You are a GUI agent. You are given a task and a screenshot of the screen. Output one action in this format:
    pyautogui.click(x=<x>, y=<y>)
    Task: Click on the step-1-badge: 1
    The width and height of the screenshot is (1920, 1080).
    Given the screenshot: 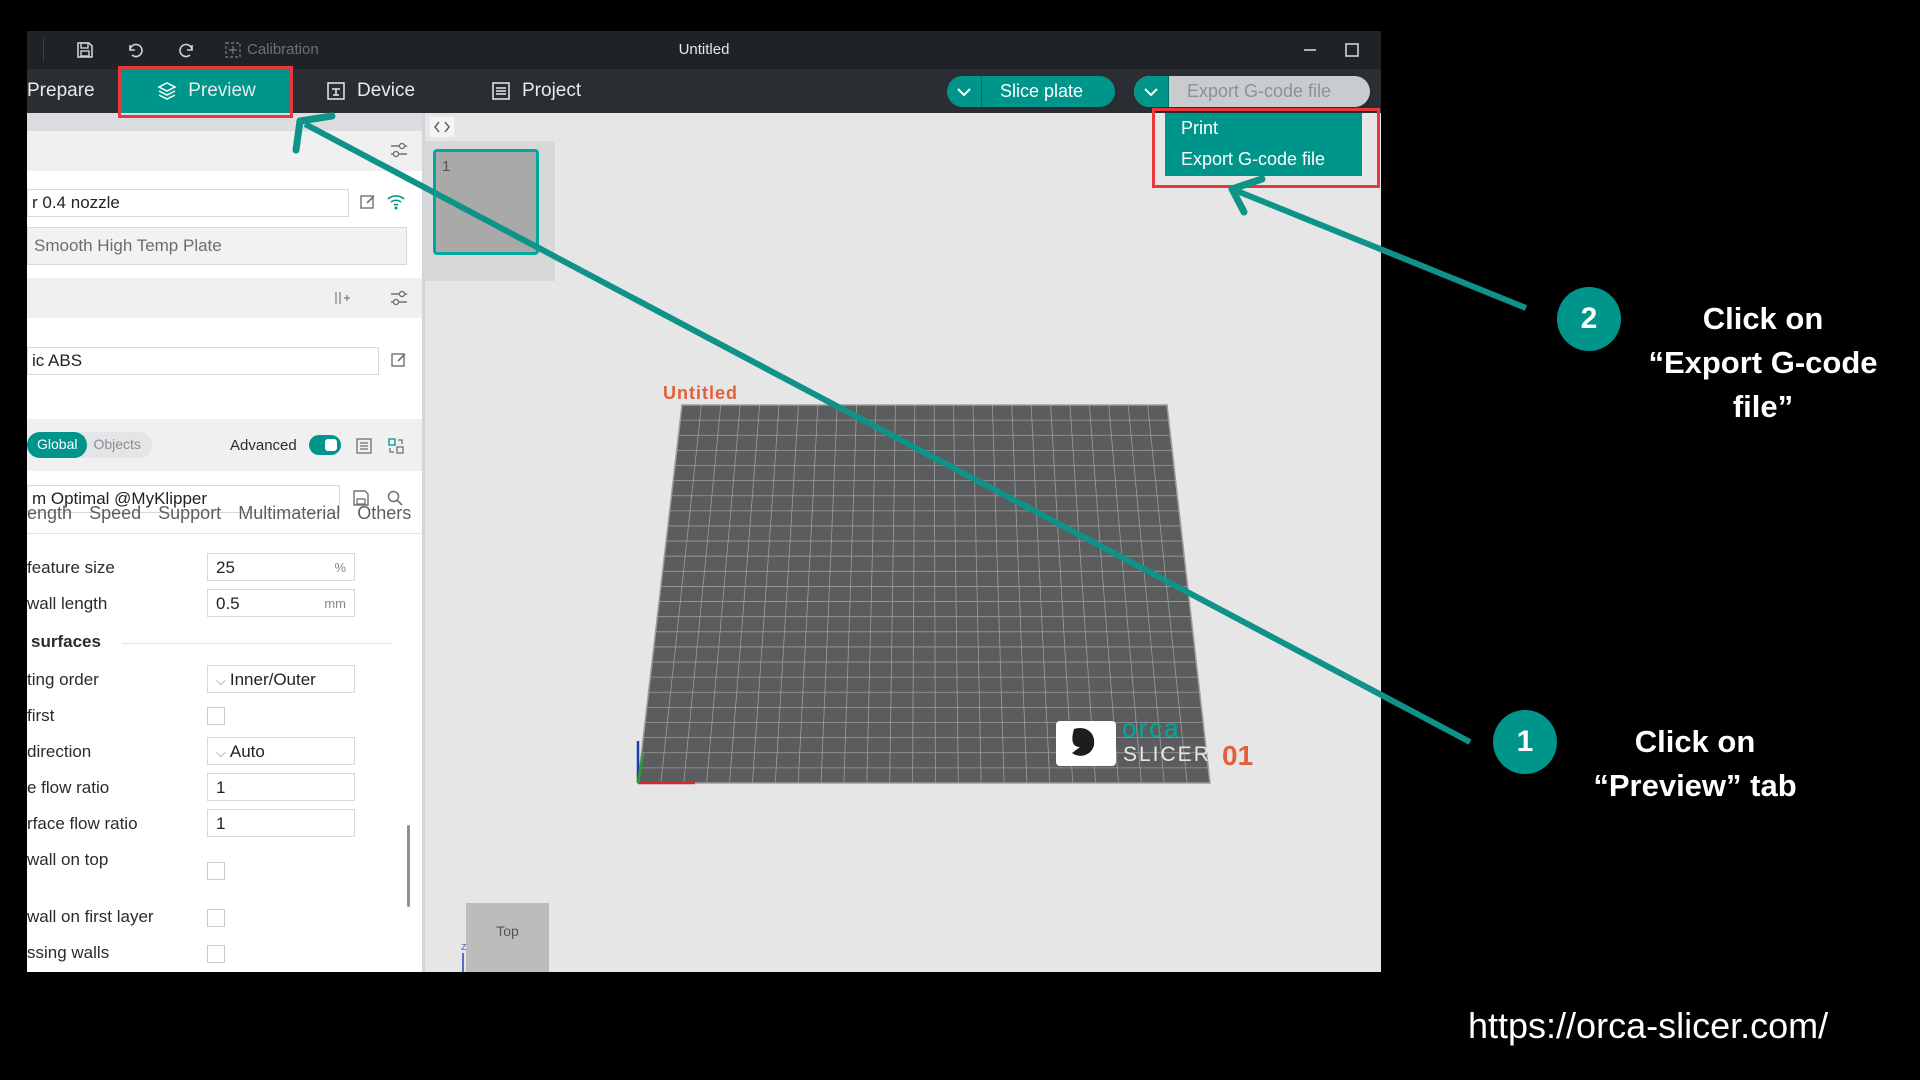 What is the action you would take?
    pyautogui.click(x=1525, y=742)
    